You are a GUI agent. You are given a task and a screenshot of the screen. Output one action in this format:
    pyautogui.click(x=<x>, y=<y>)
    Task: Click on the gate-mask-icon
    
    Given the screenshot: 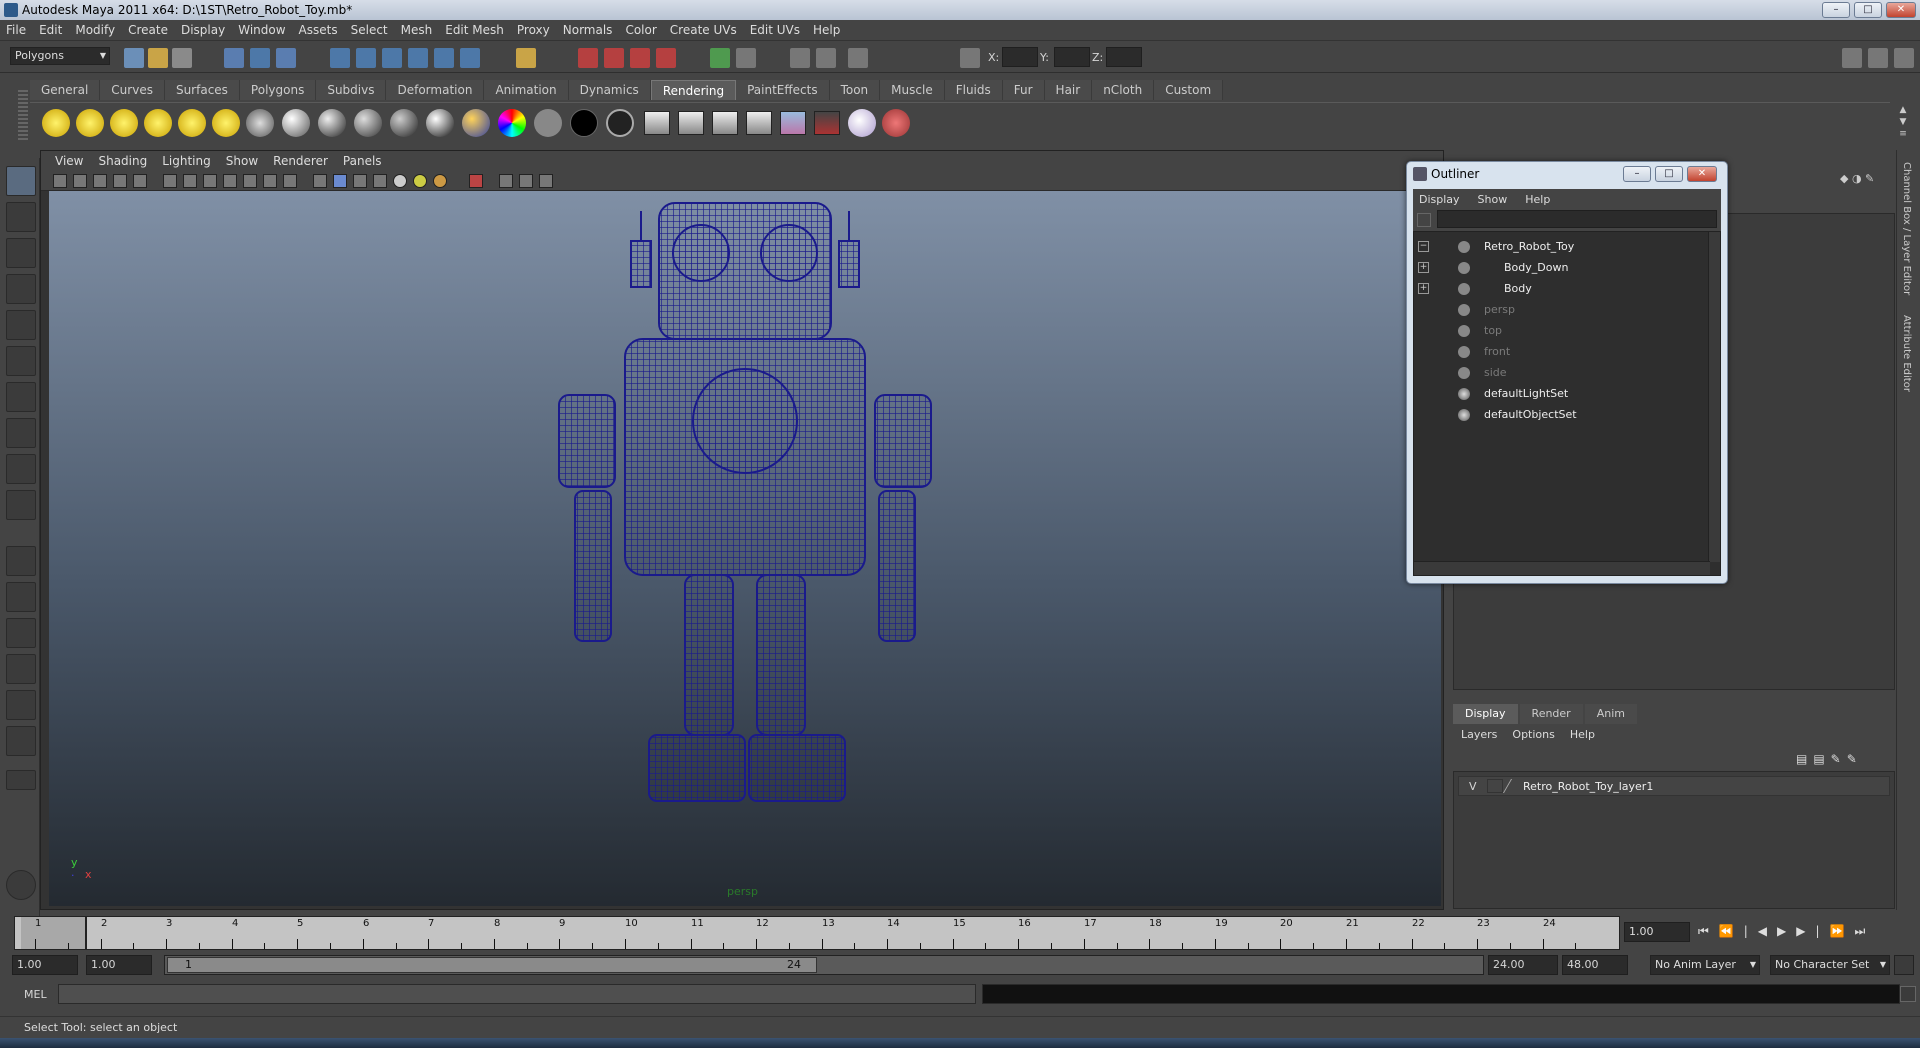 What is the action you would take?
    pyautogui.click(x=230, y=181)
    